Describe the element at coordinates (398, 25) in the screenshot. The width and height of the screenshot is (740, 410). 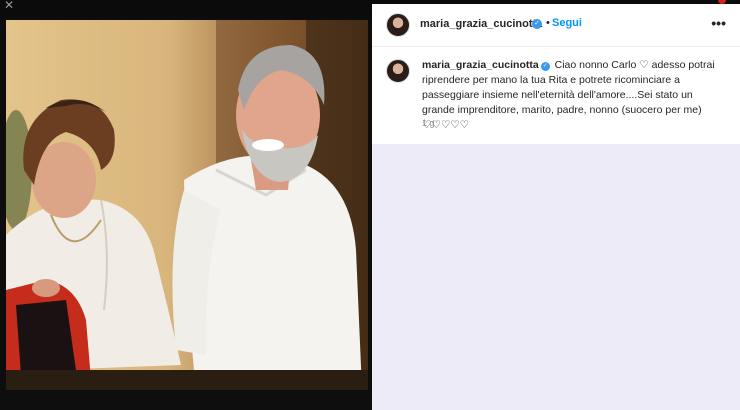
I see `avatar` at that location.